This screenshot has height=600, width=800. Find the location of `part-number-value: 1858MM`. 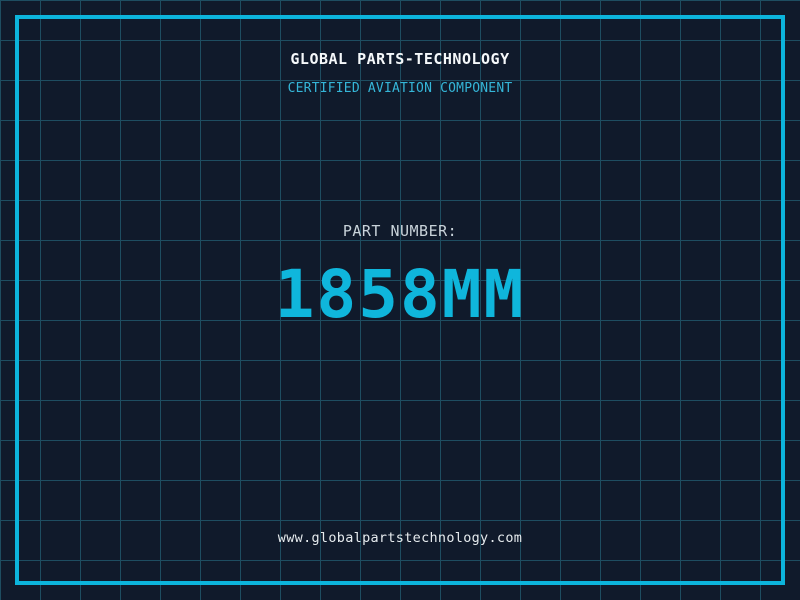

part-number-value: 1858MM is located at coordinates (400, 294).